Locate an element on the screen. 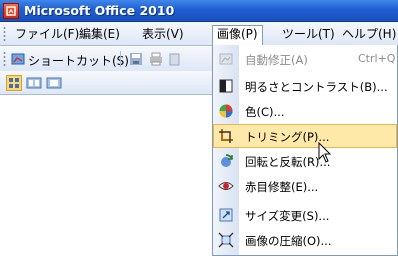 This screenshot has height=256, width=398. filmstrip-view-icon is located at coordinates (34, 83).